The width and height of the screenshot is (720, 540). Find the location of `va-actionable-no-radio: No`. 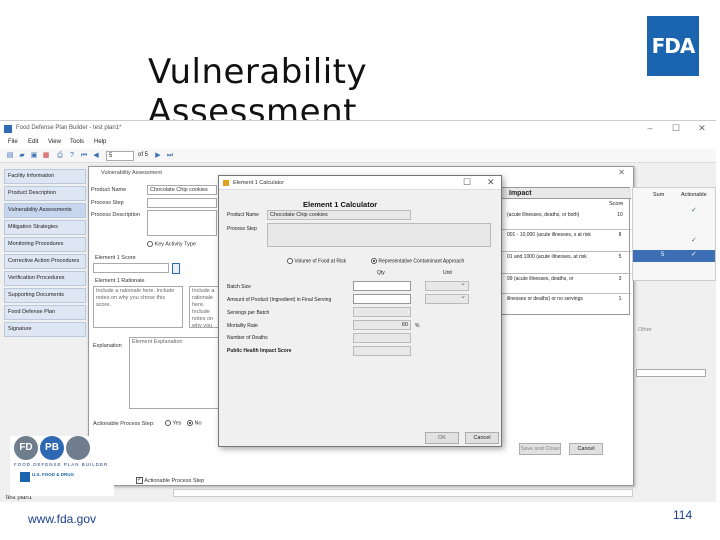

va-actionable-no-radio: No is located at coordinates (194, 423).